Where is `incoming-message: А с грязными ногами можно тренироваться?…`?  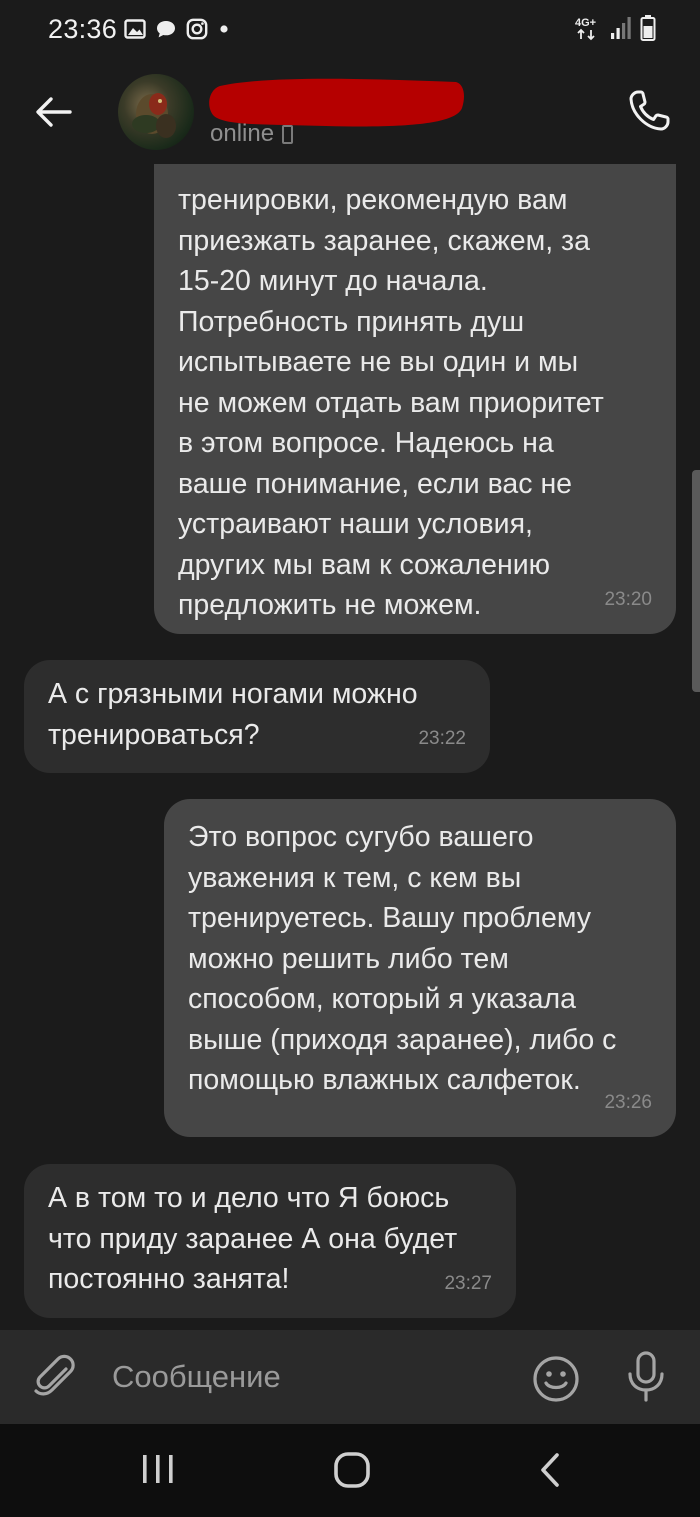
incoming-message: А с грязными ногами можно тренироваться?… is located at coordinates (257, 716).